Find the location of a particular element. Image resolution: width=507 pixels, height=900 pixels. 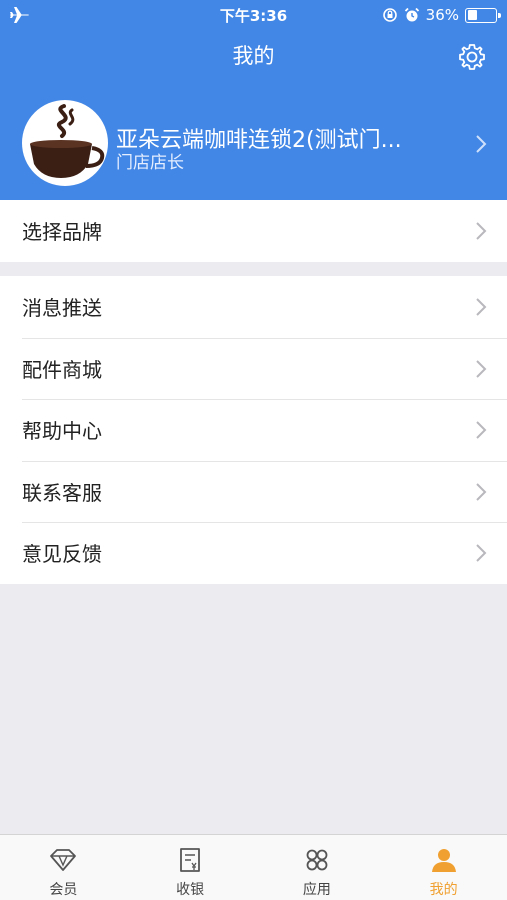

row-label: 意见反馈 is located at coordinates (62, 554).